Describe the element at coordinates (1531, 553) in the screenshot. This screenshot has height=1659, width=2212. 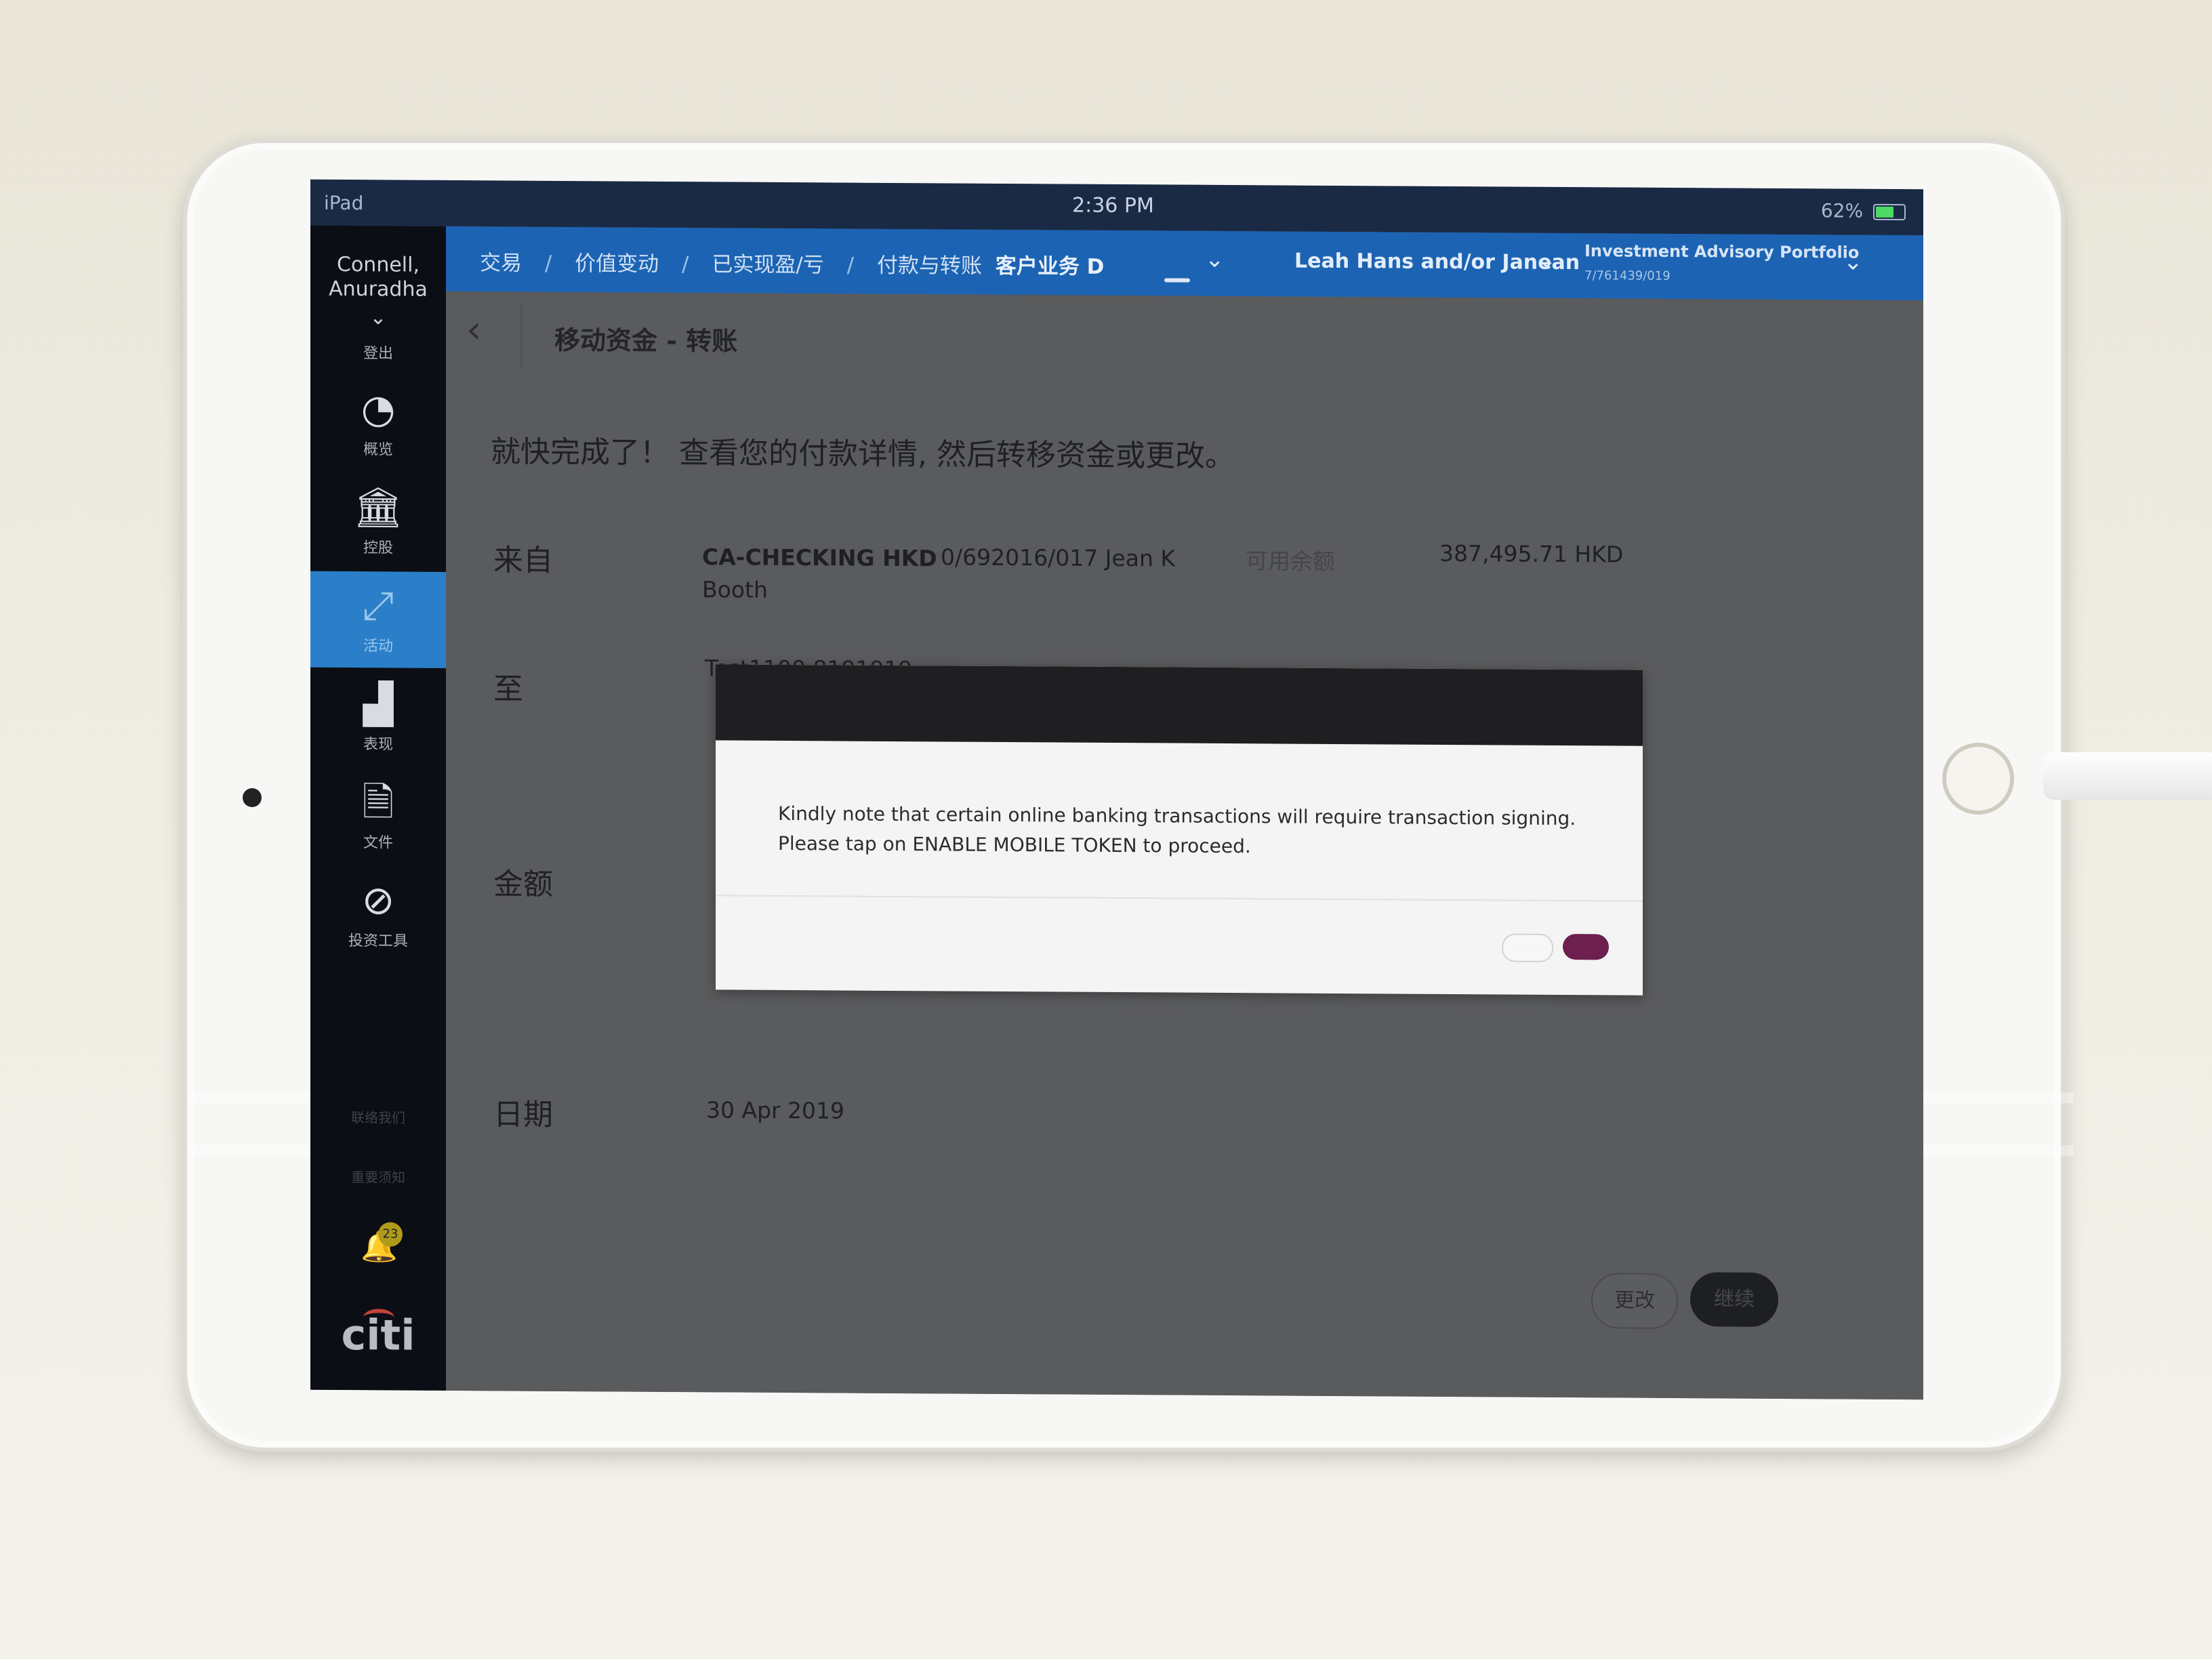
I see `available-balance: 387,495.71 HKD` at that location.